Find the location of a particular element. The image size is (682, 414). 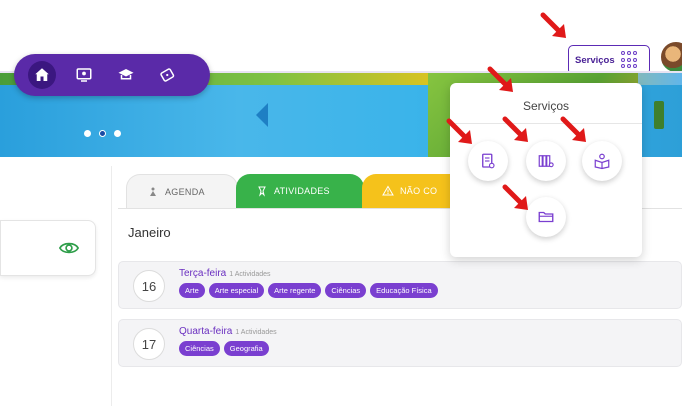

graduation-cap-icon is located at coordinates (126, 74).